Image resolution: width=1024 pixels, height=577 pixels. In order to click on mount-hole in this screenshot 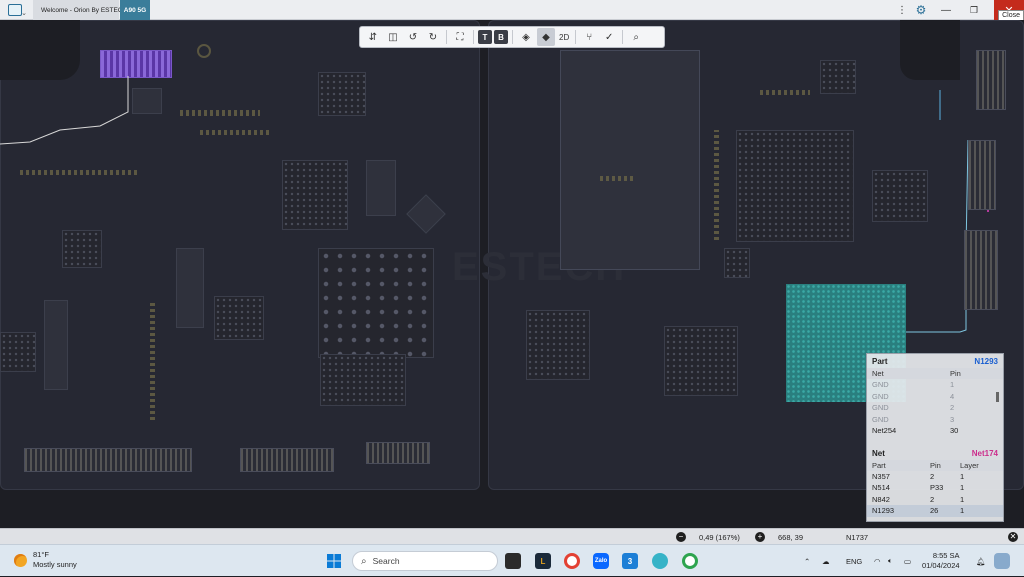, I will do `click(204, 51)`.